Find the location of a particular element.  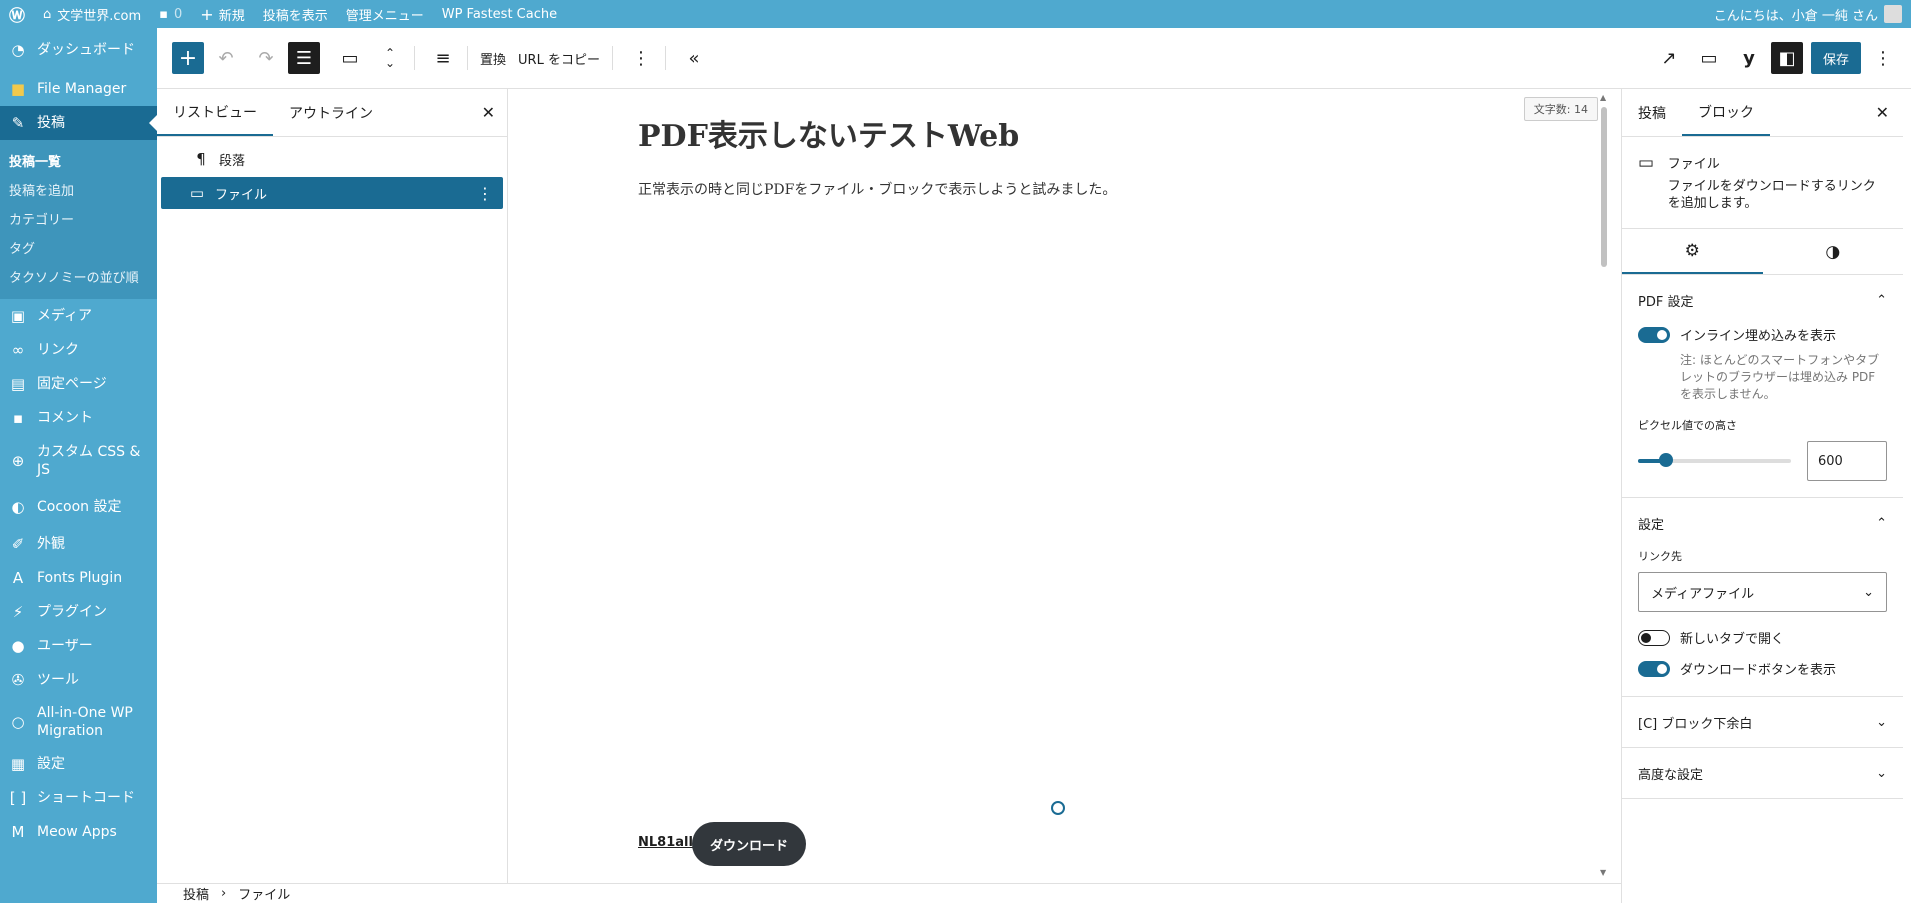

view-post-link: 投稿を表示 is located at coordinates (295, 14).